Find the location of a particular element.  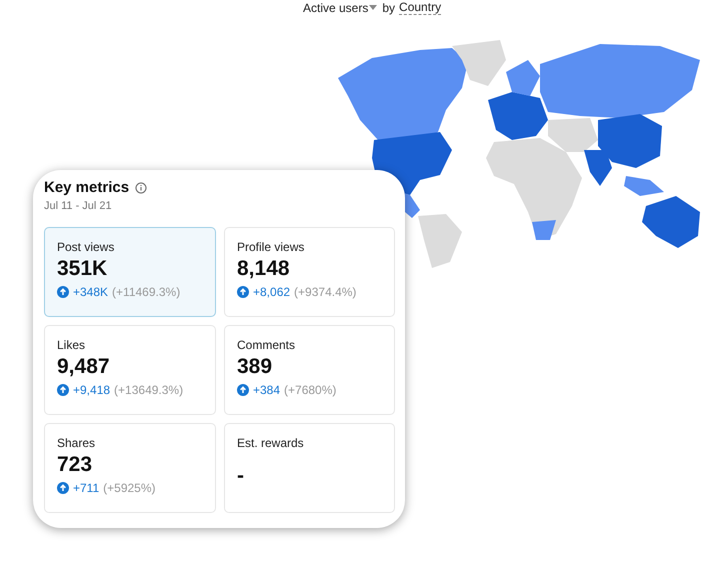

metric-label: Shares is located at coordinates (76, 443).